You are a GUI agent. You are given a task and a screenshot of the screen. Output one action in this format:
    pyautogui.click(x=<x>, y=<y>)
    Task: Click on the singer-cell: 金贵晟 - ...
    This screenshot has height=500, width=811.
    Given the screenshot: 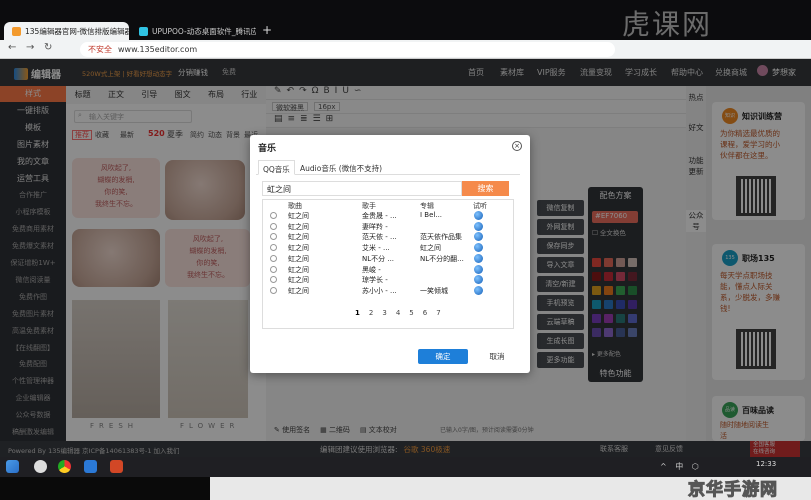 What is the action you would take?
    pyautogui.click(x=379, y=216)
    